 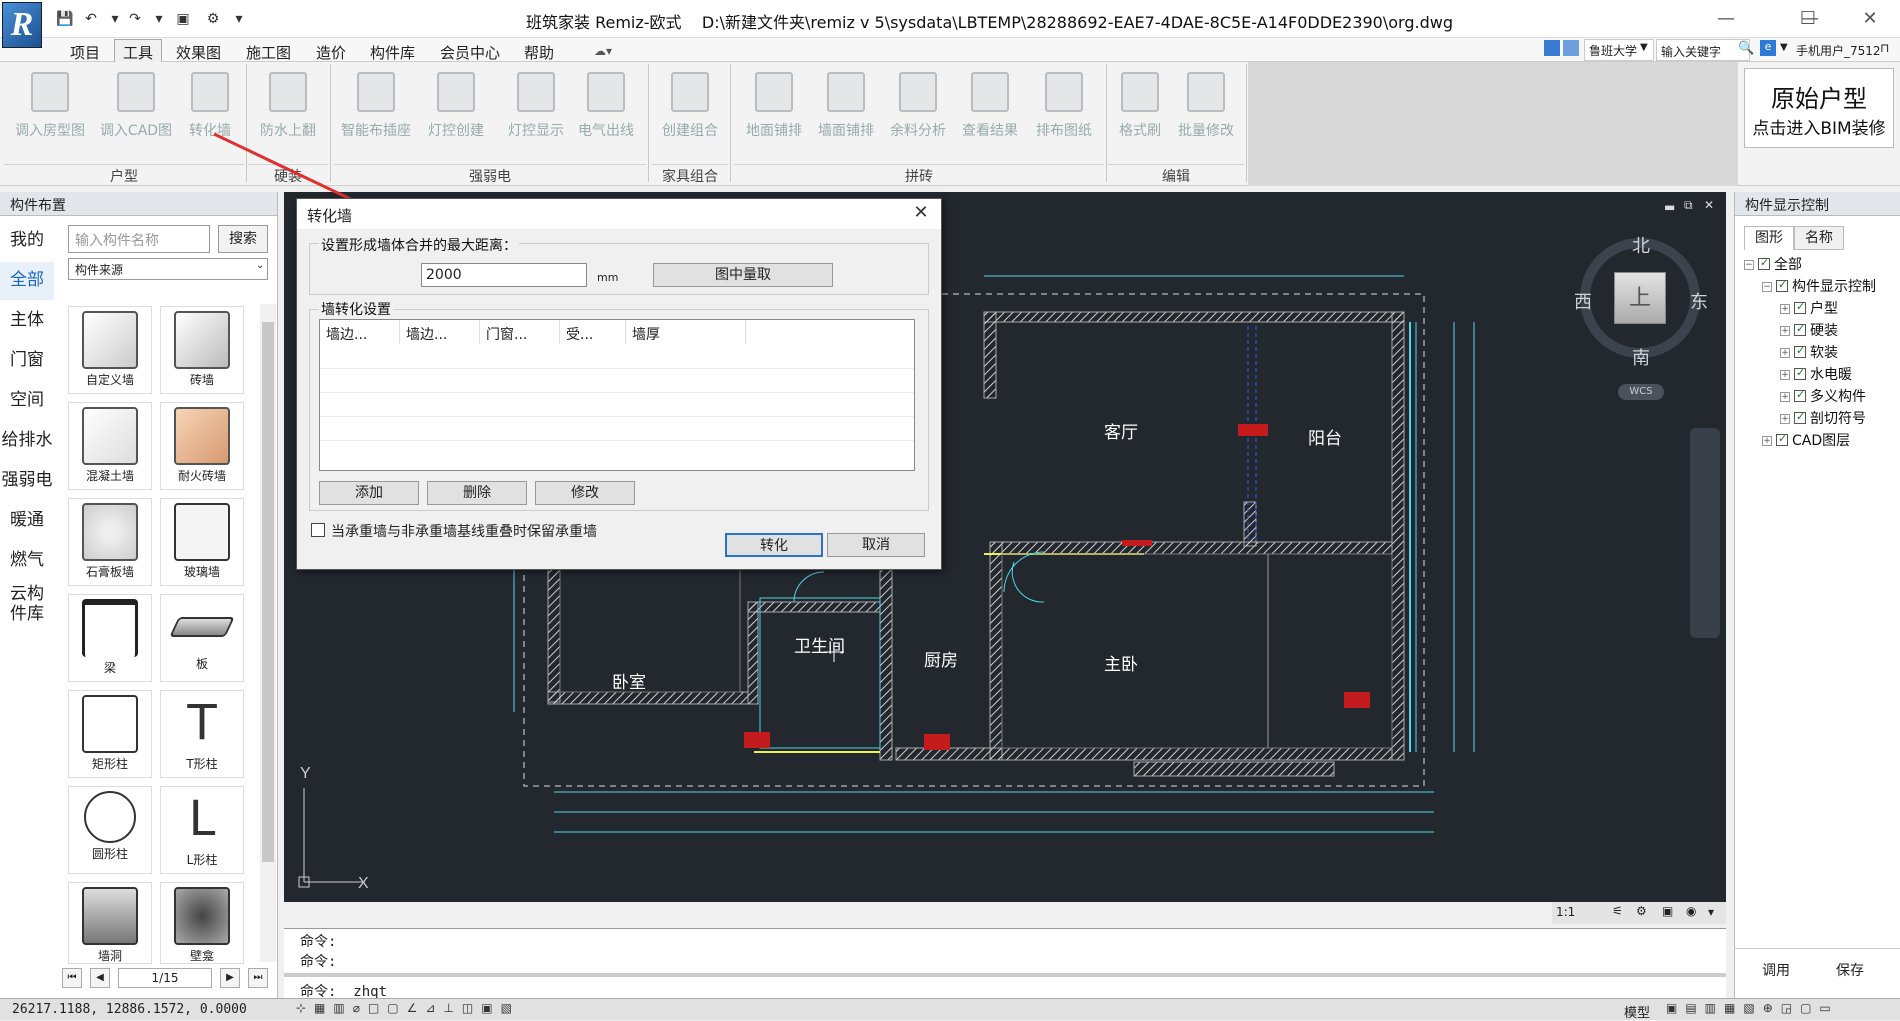 What do you see at coordinates (1768, 48) in the screenshot?
I see `service-icon: e` at bounding box center [1768, 48].